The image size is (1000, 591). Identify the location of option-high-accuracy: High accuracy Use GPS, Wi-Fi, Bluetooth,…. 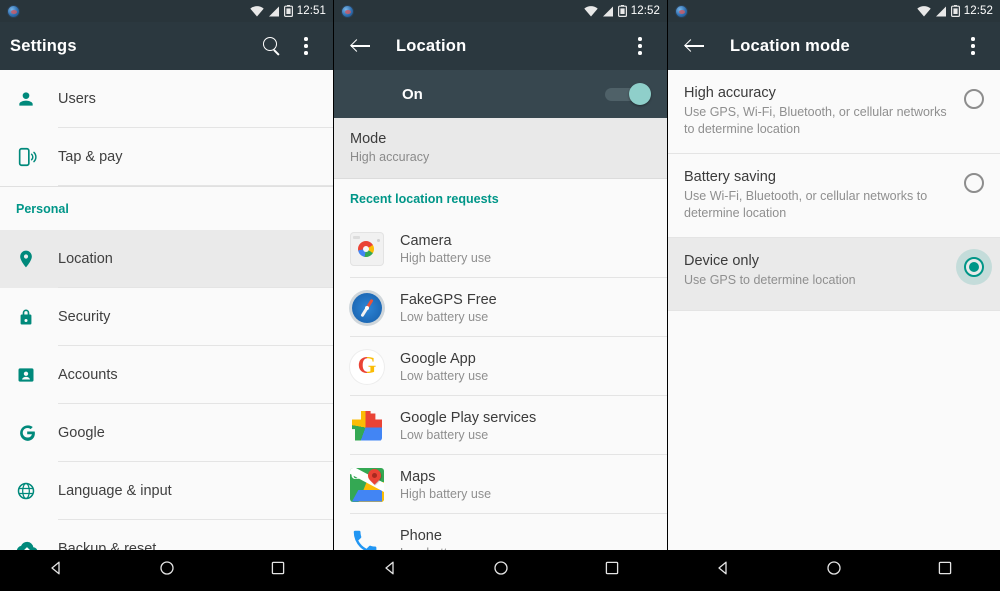
(834, 112).